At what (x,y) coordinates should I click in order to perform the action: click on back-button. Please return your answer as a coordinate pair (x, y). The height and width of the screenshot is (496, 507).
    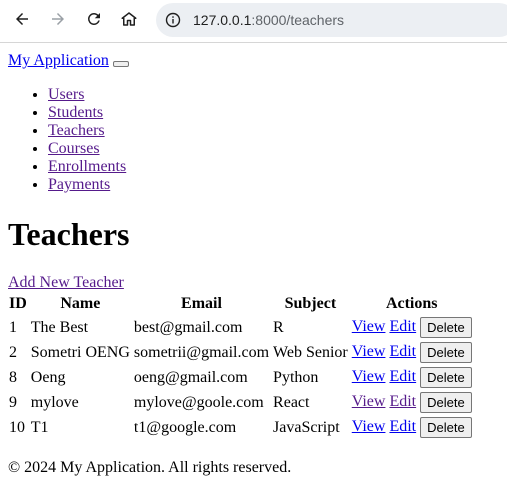
    Looking at the image, I should click on (22, 19).